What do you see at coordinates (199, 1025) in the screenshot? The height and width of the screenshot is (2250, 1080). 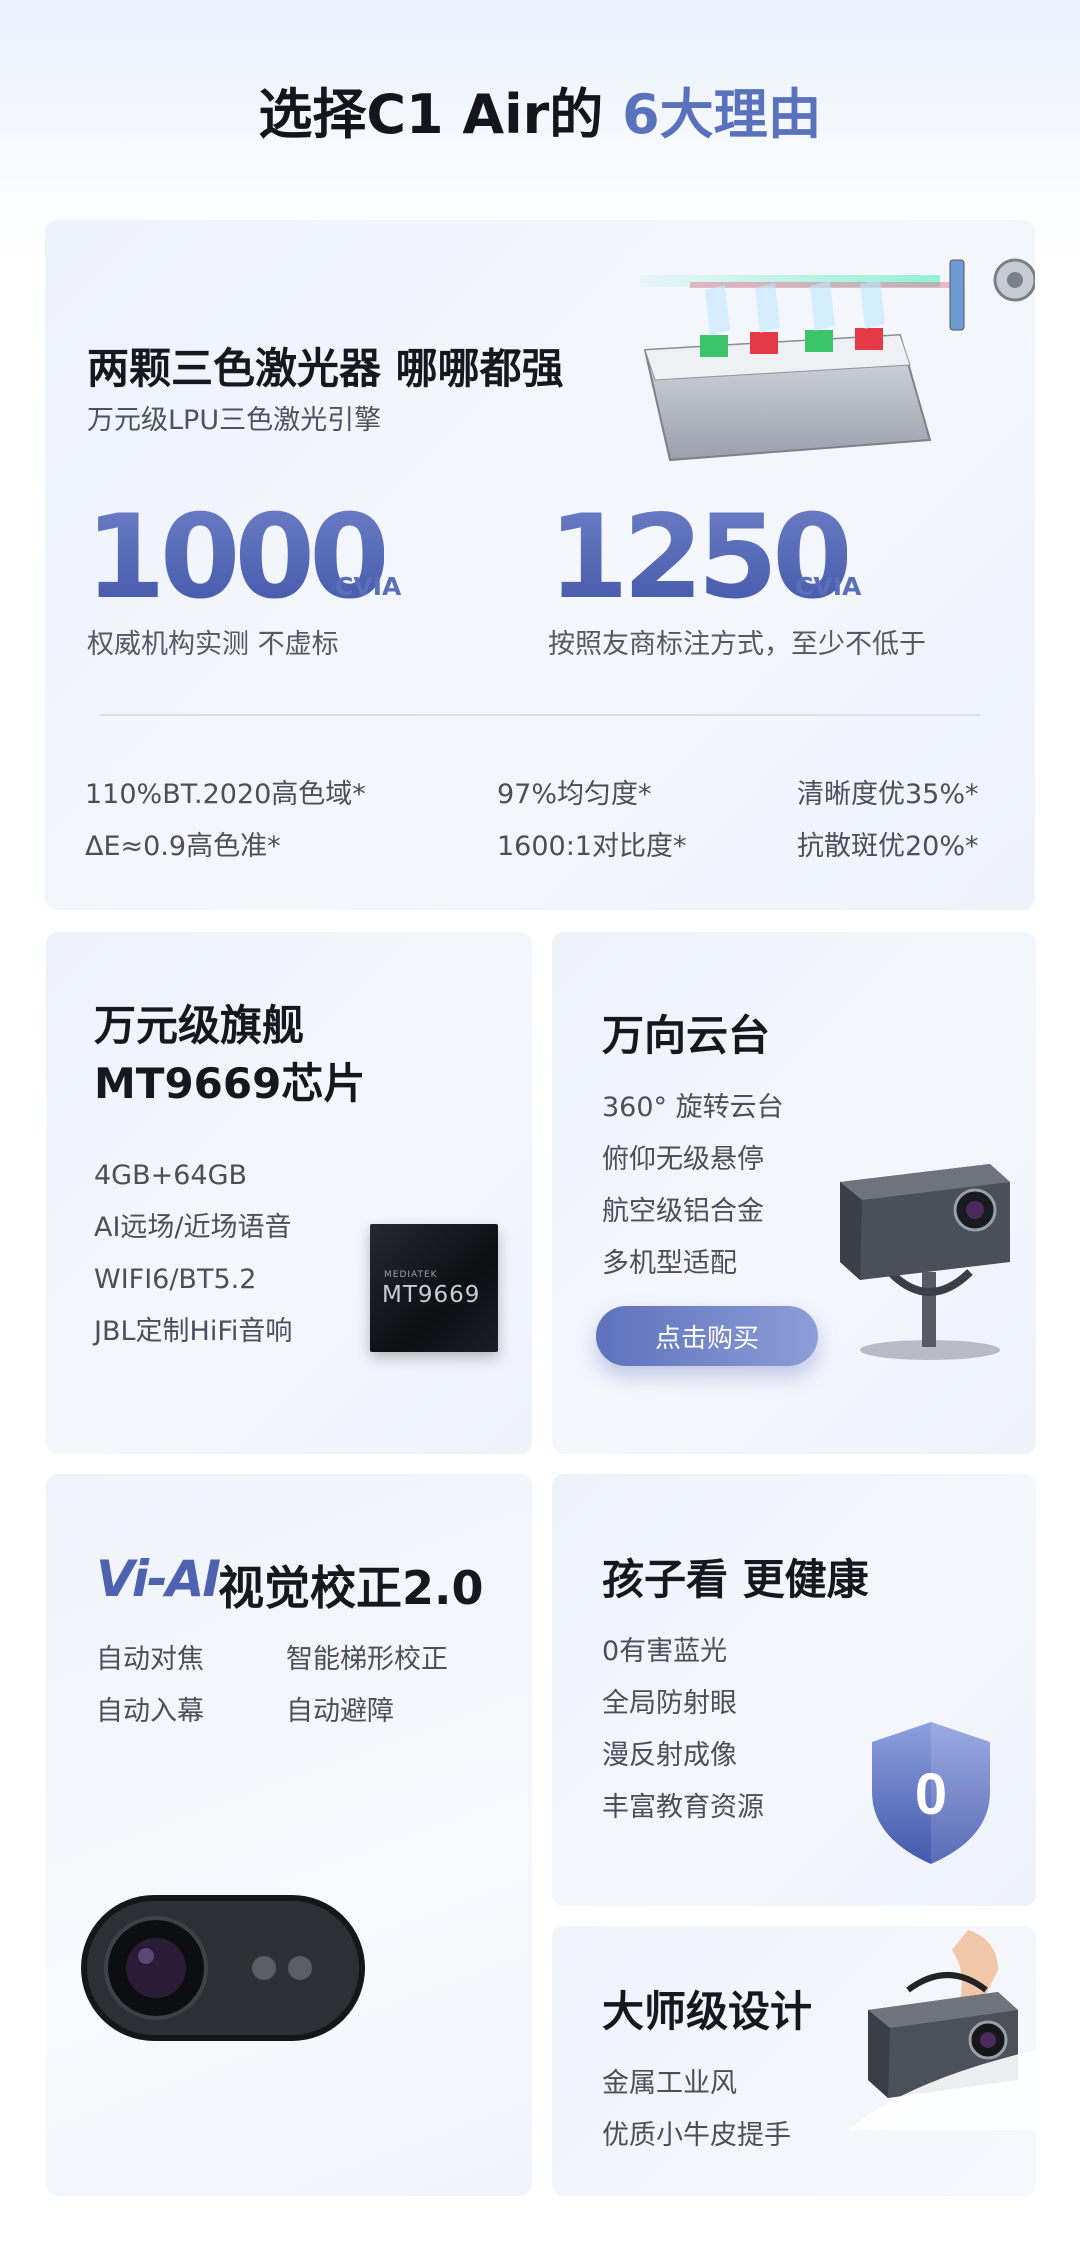 I see `chip-title-line1: 万元级旗舰` at bounding box center [199, 1025].